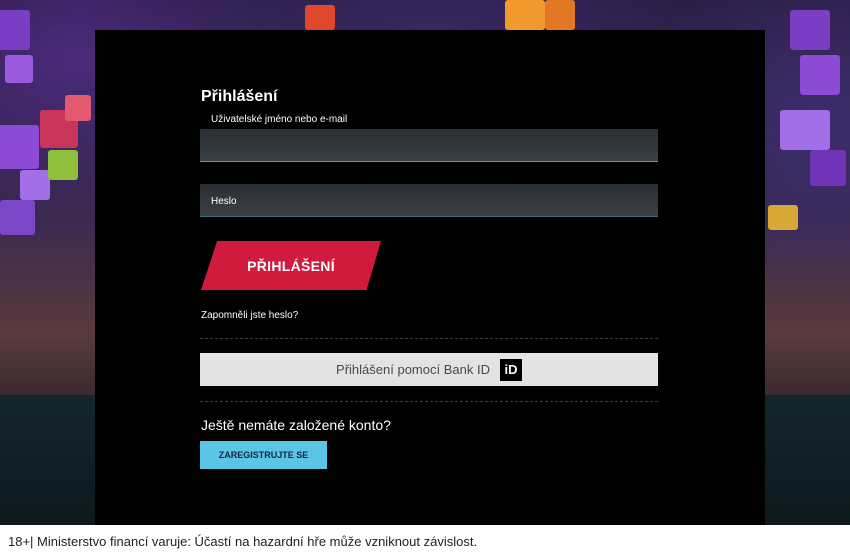 This screenshot has height=558, width=850. Describe the element at coordinates (510, 369) in the screenshot. I see `bankid-logo-icon: iD` at that location.